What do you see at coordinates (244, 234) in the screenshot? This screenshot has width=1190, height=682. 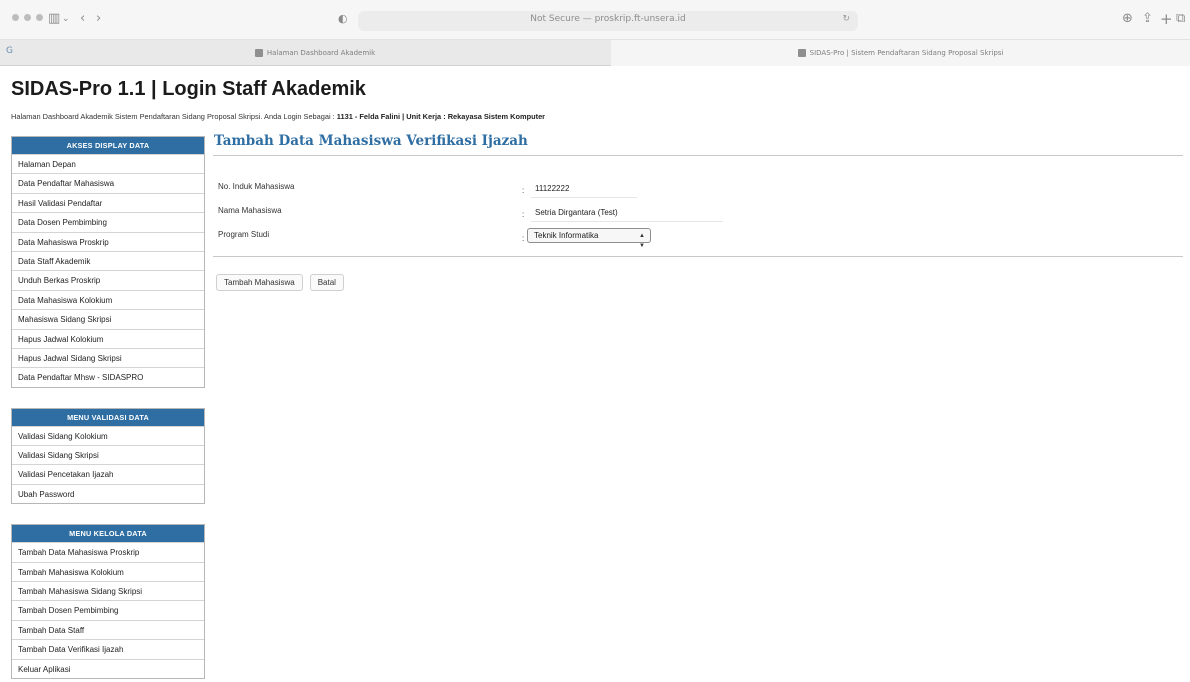 I see `prodi-label: Program Studi` at bounding box center [244, 234].